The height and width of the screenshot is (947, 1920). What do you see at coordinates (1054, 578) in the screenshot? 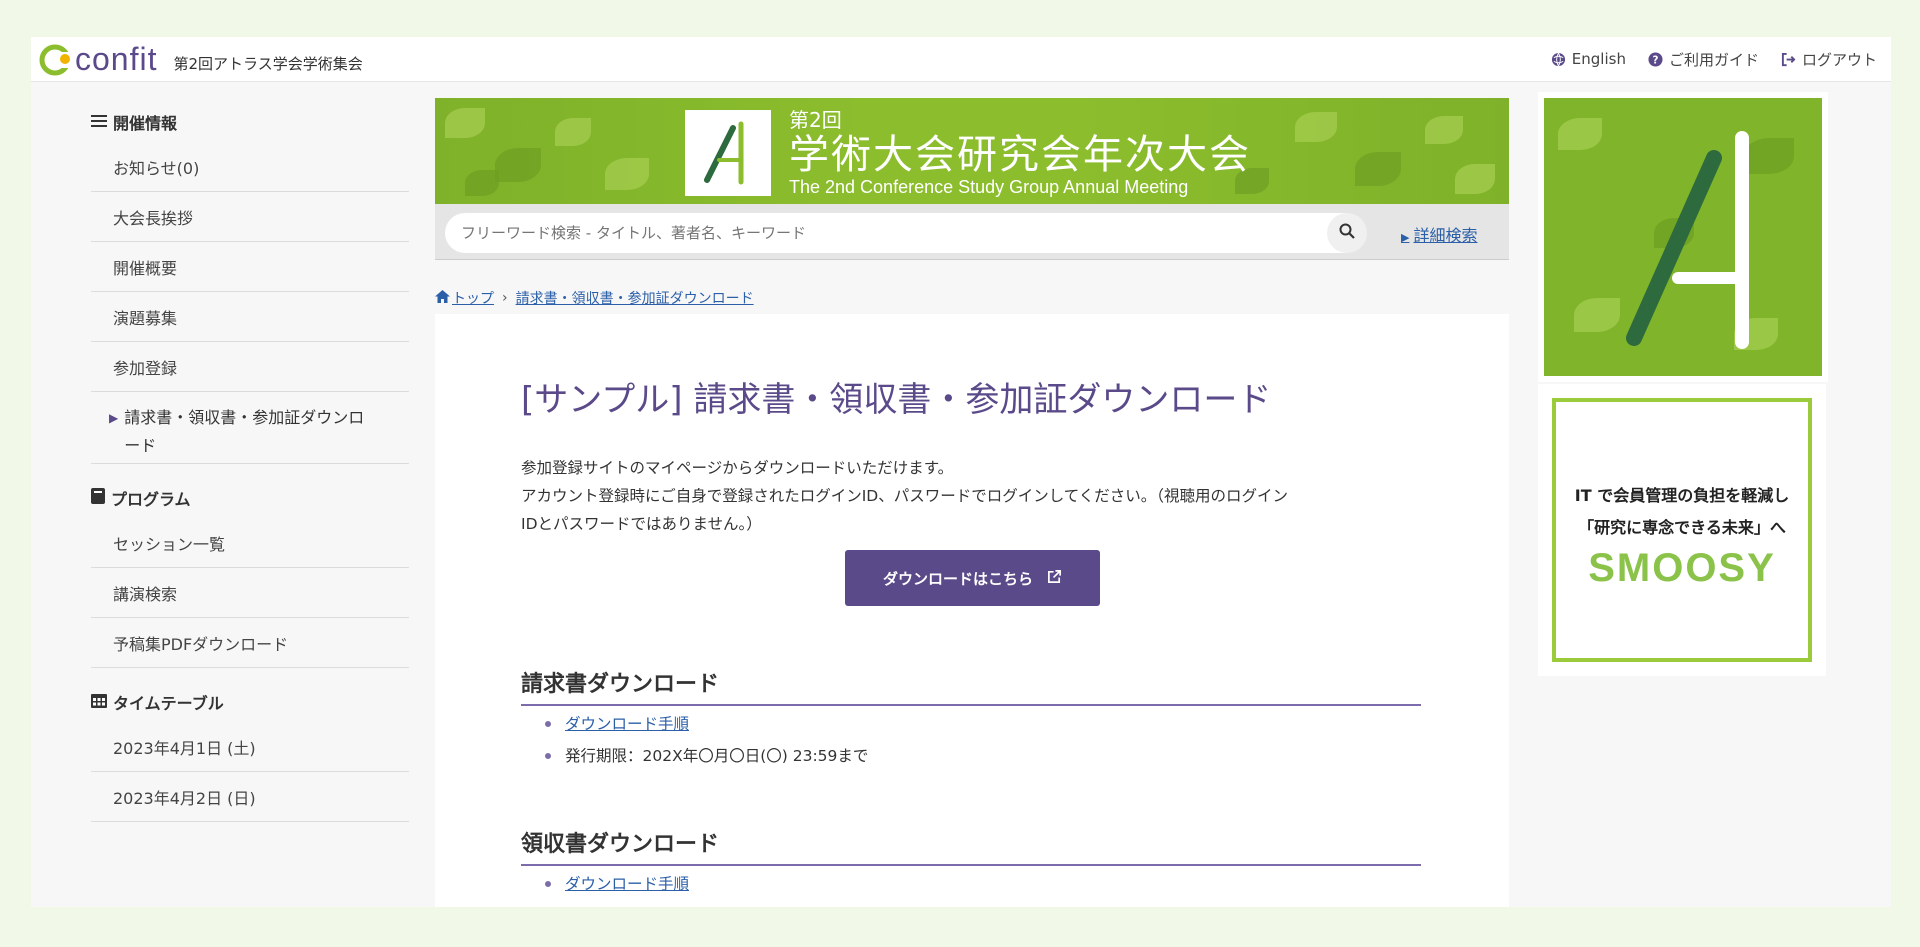
I see `external-link-icon` at bounding box center [1054, 578].